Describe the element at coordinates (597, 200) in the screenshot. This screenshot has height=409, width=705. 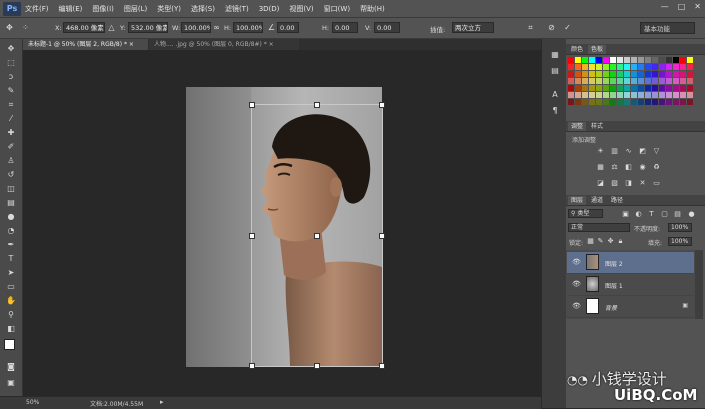
I see `tab-channels: 通道` at that location.